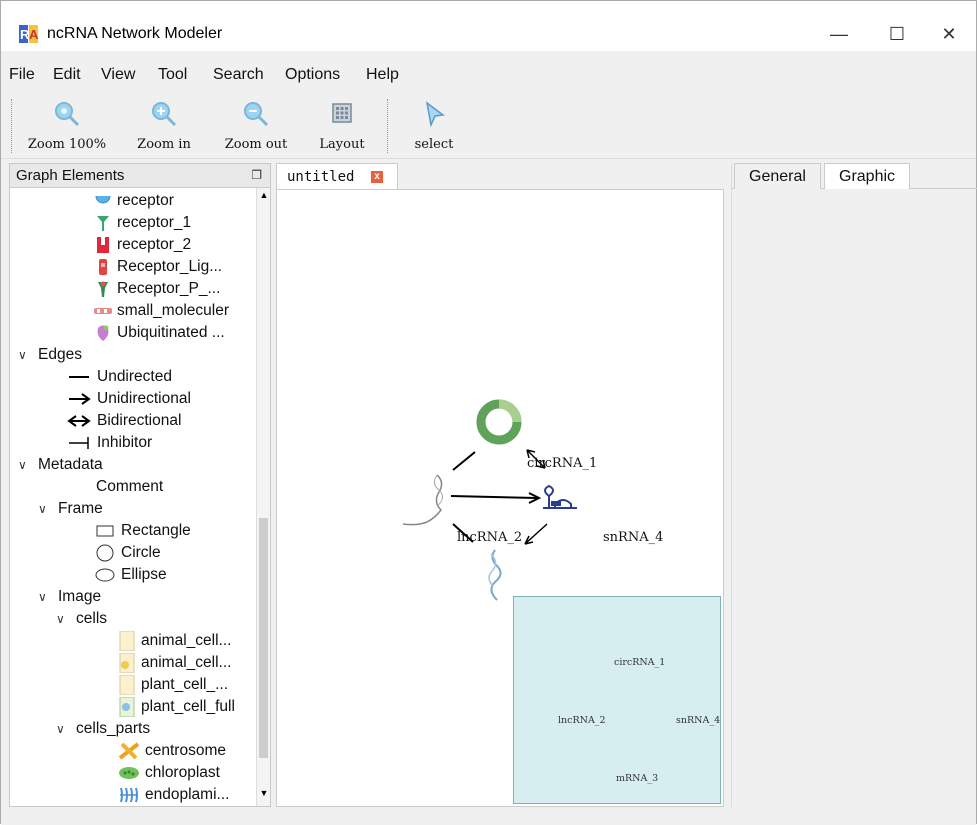 This screenshot has height=825, width=977. I want to click on tree-item-label: receptor_1, so click(154, 222).